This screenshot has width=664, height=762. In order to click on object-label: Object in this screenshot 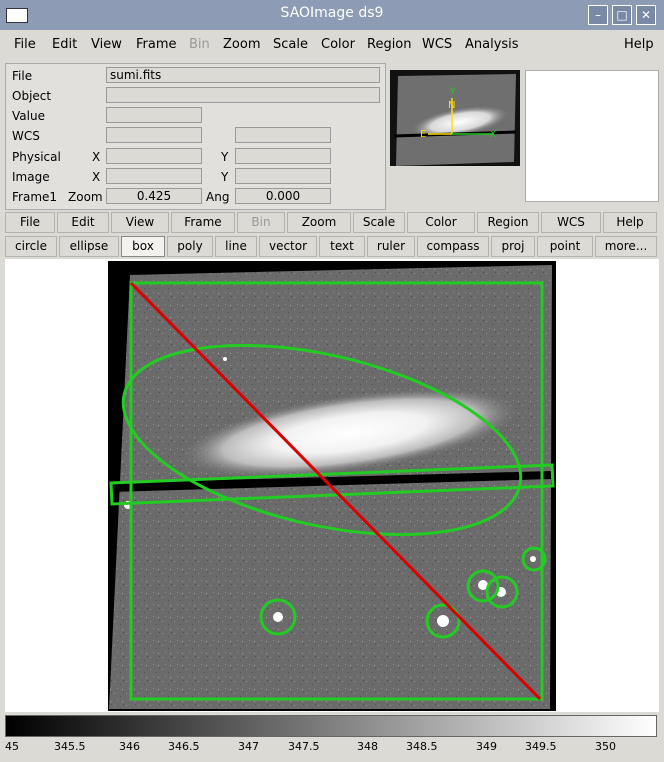, I will do `click(32, 96)`.